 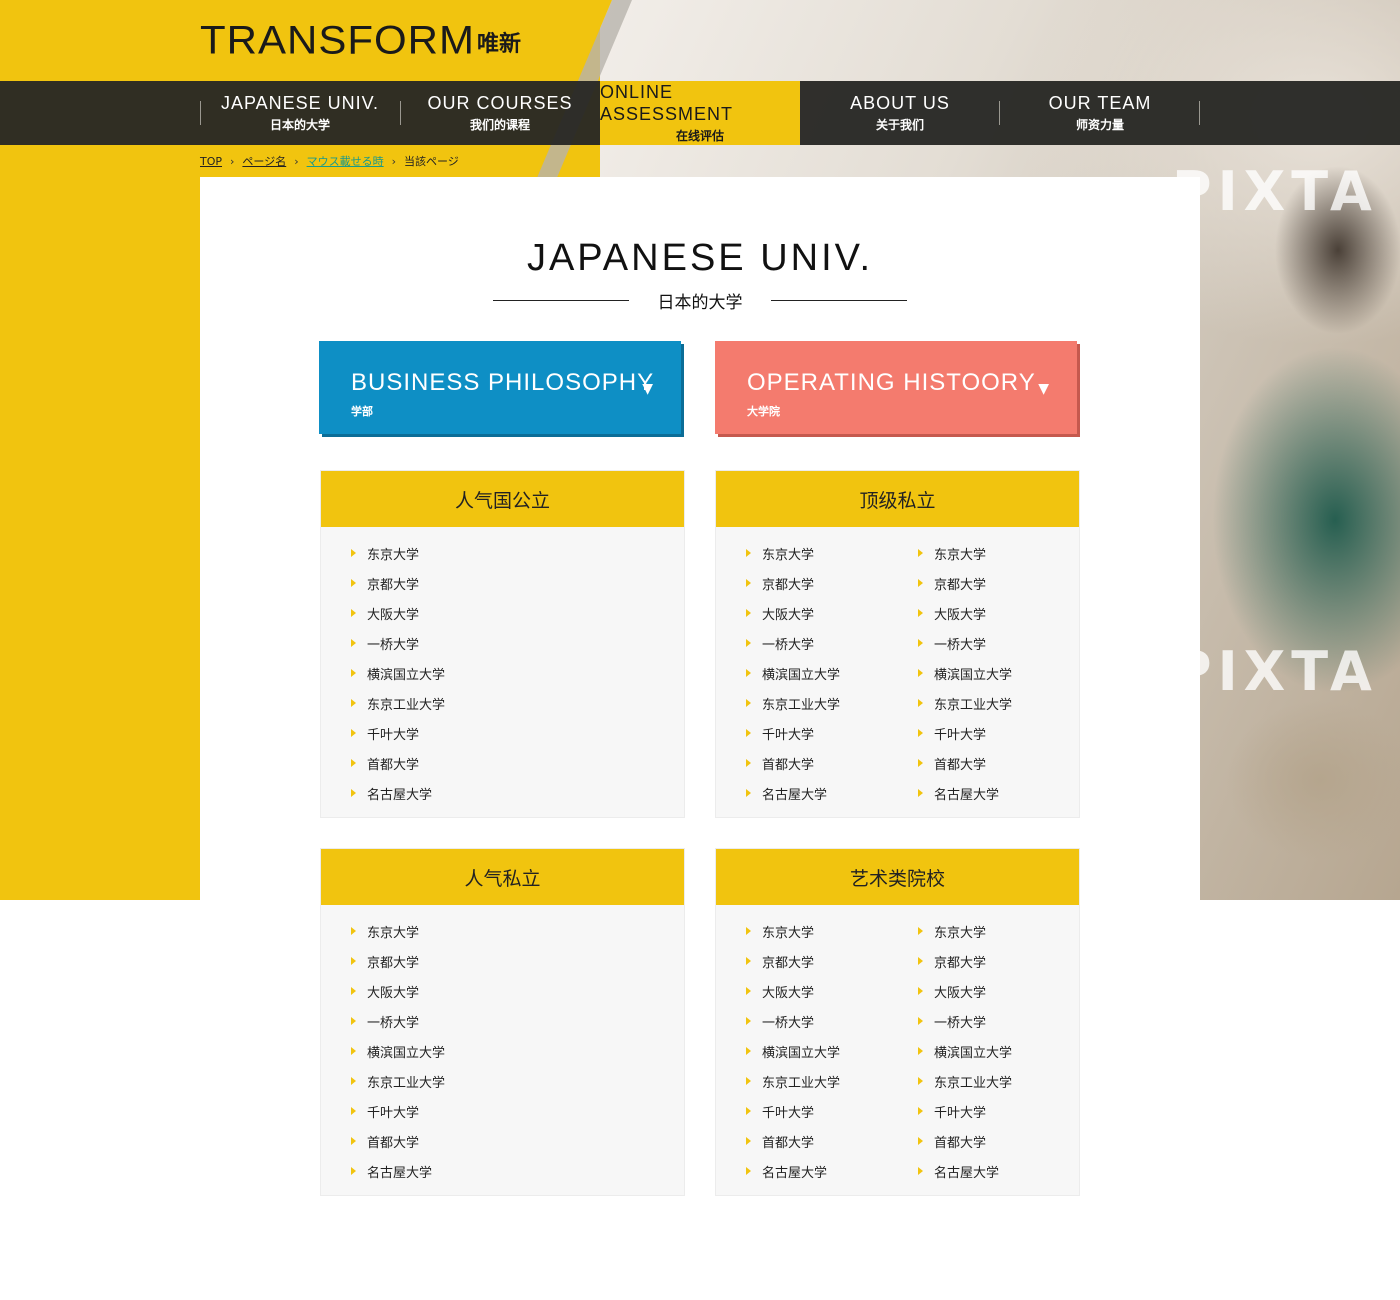 I want to click on page-subtitle: 日本的大学, so click(x=700, y=302).